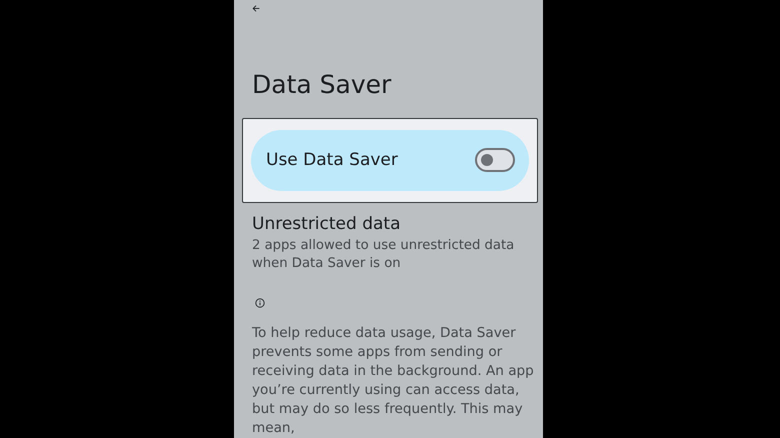 The height and width of the screenshot is (438, 780). Describe the element at coordinates (495, 160) in the screenshot. I see `toggle-switch` at that location.